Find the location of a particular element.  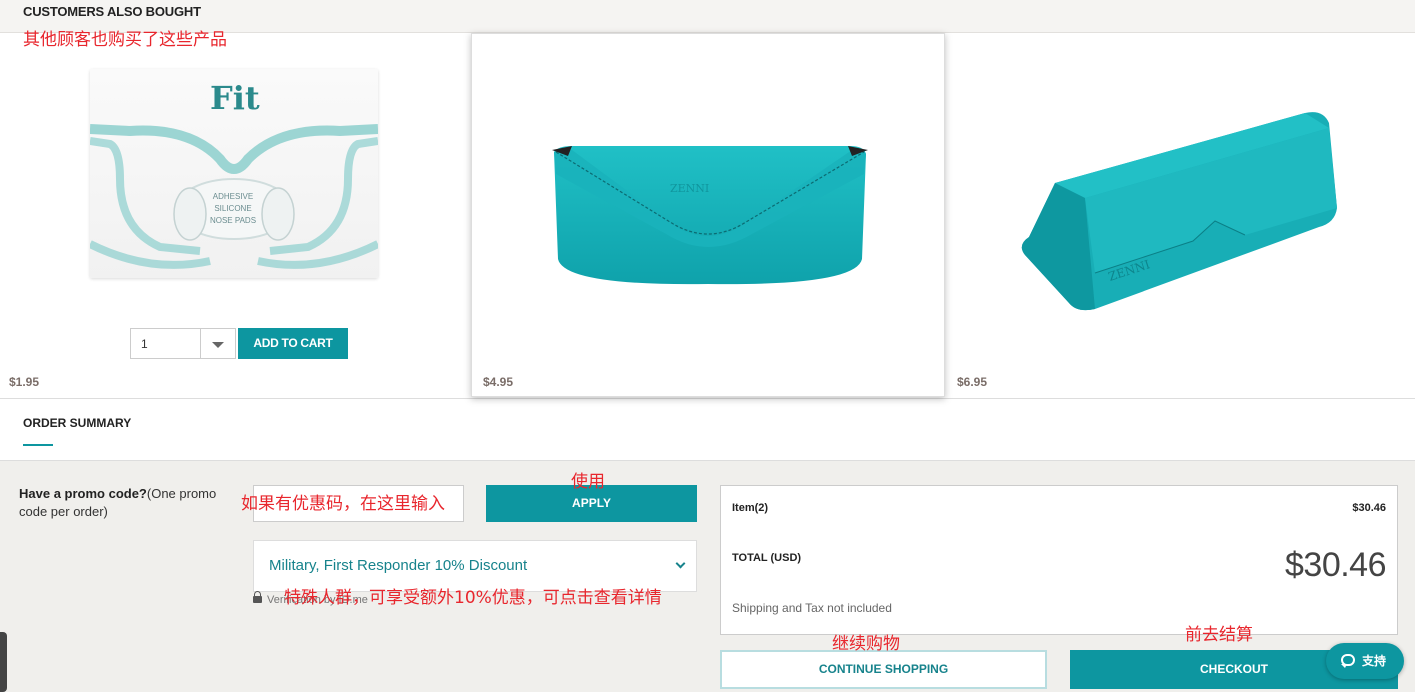

annotation-continue: 继续购物 is located at coordinates (866, 644).